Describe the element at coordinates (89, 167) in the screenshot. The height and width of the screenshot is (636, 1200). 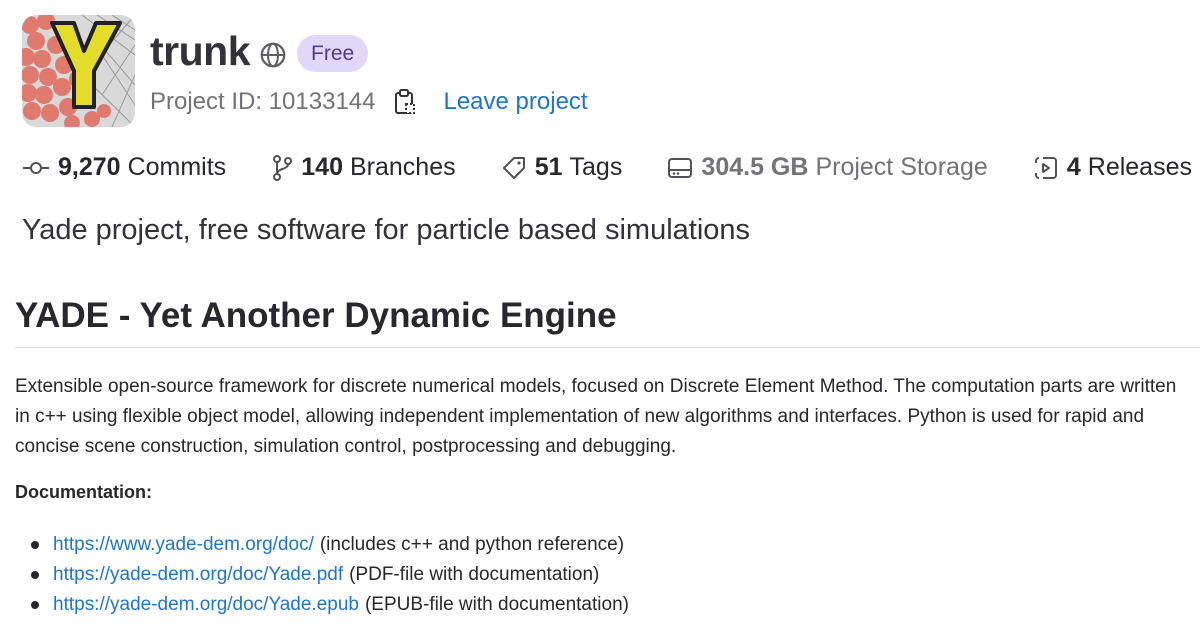
I see `commits-count: 9,270` at that location.